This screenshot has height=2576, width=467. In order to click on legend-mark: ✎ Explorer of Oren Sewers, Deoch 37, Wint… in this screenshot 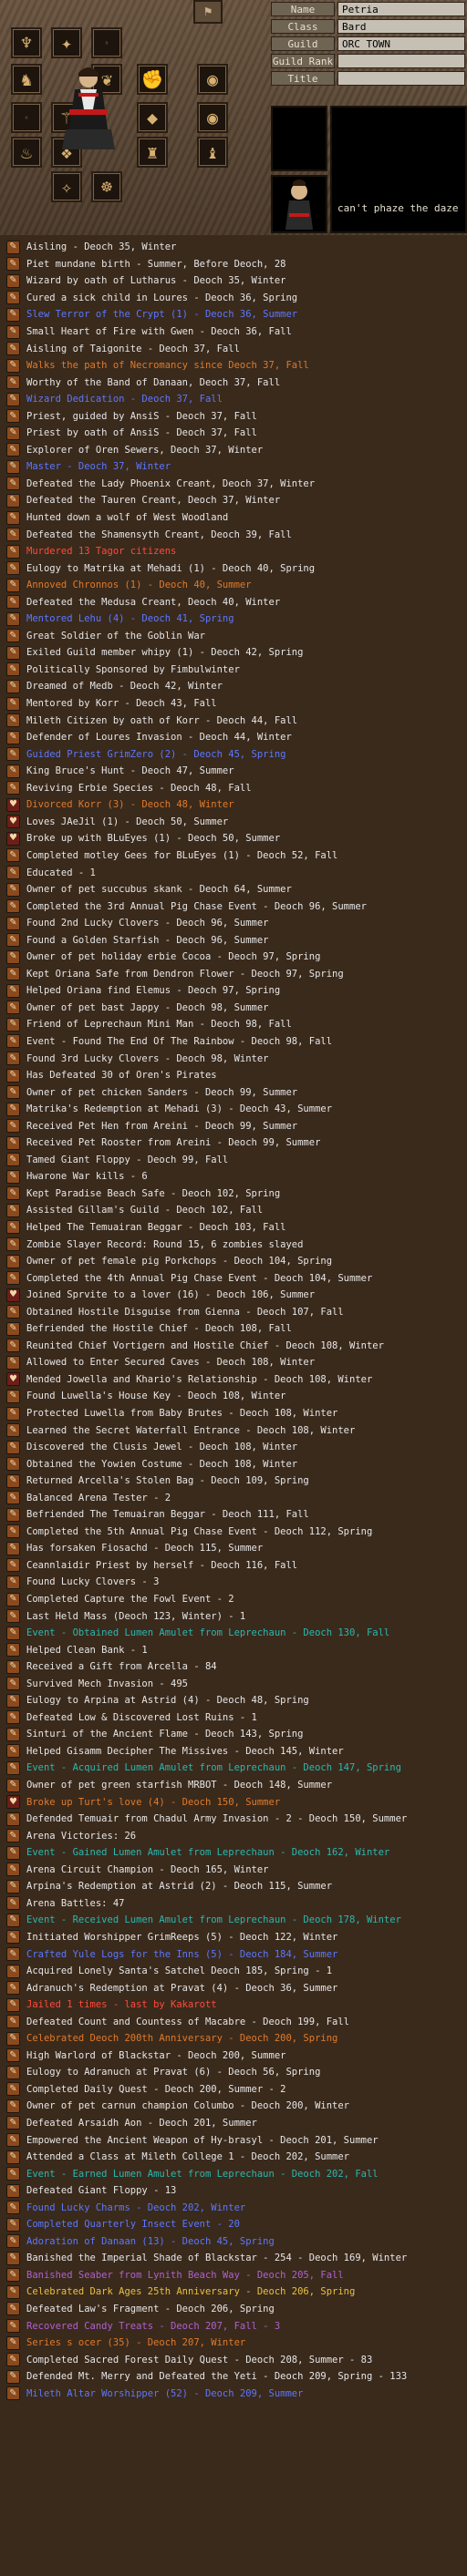, I will do `click(233, 450)`.